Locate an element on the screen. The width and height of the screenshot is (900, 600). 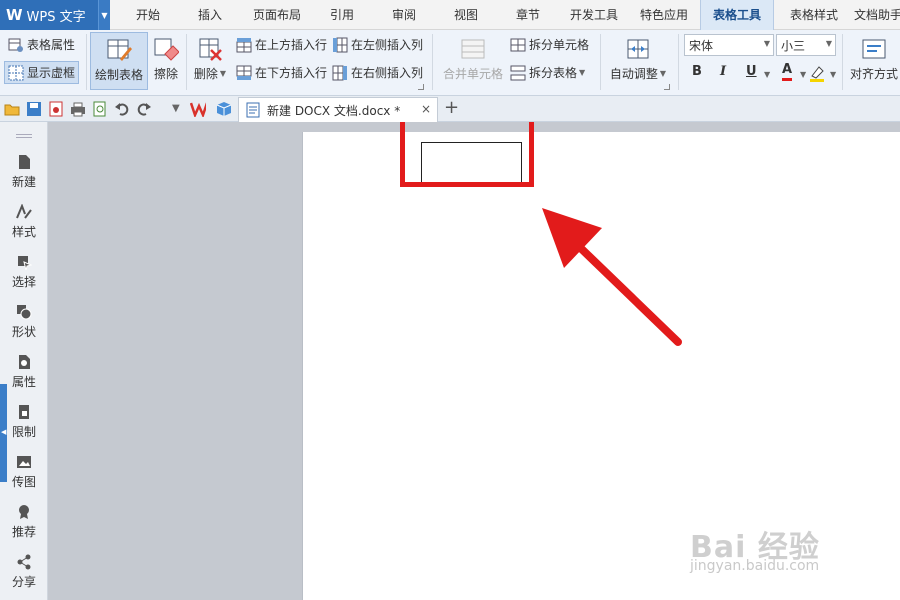
italic-button: I is located at coordinates (723, 71).